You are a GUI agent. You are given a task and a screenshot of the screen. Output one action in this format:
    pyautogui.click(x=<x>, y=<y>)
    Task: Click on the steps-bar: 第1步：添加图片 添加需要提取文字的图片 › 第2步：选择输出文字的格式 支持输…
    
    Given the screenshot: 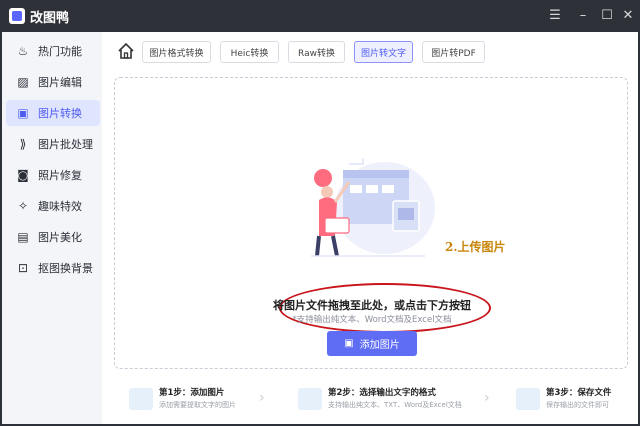 What is the action you would take?
    pyautogui.click(x=371, y=402)
    